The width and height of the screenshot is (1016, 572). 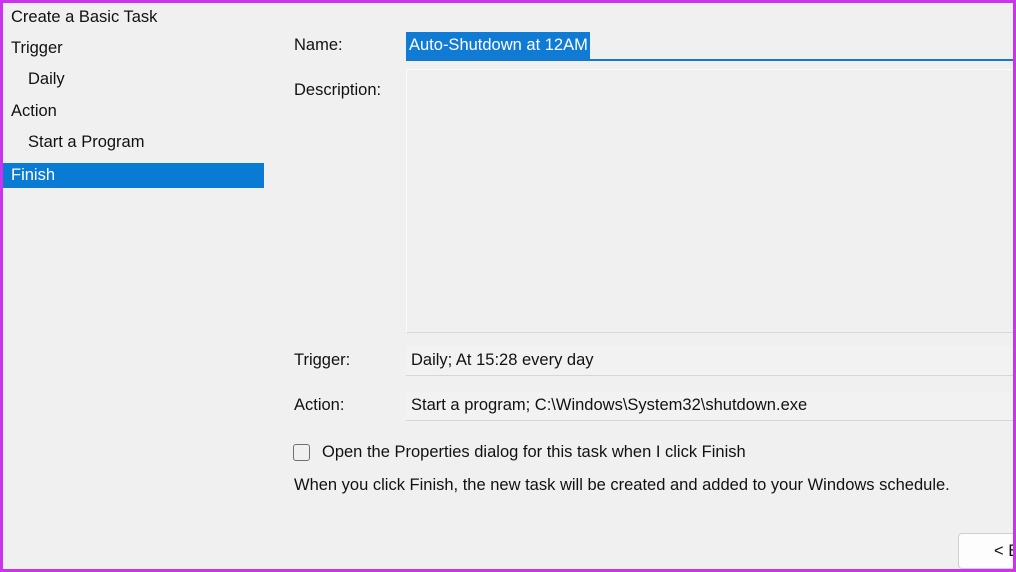 I want to click on name-input: Auto-Shutdown at 12AM, so click(x=709, y=46).